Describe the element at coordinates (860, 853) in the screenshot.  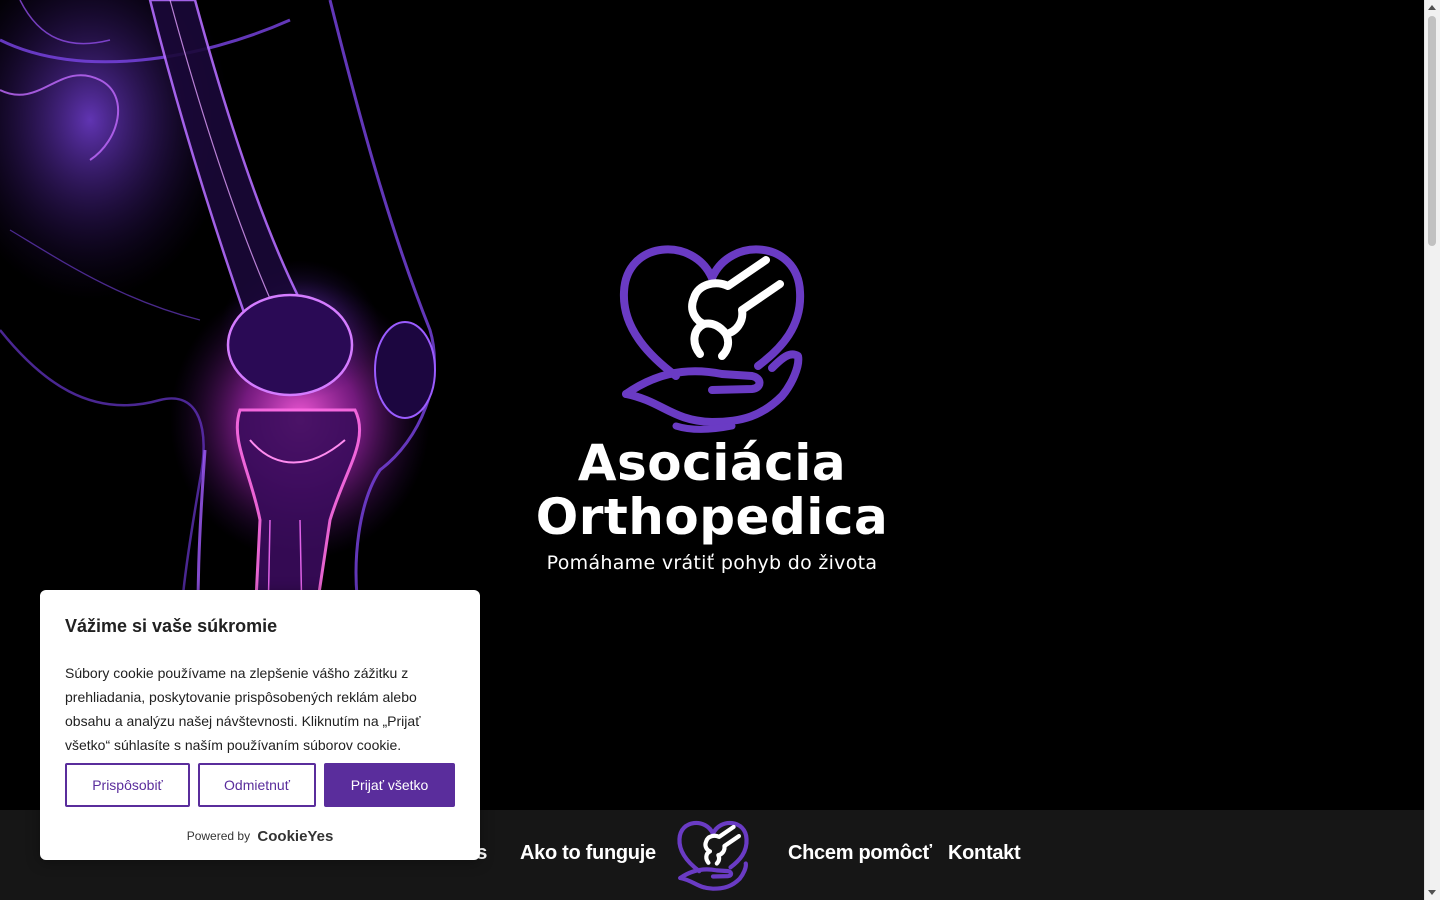
I see `nav-item-chcem-pomoct: Chcem pomôcť` at that location.